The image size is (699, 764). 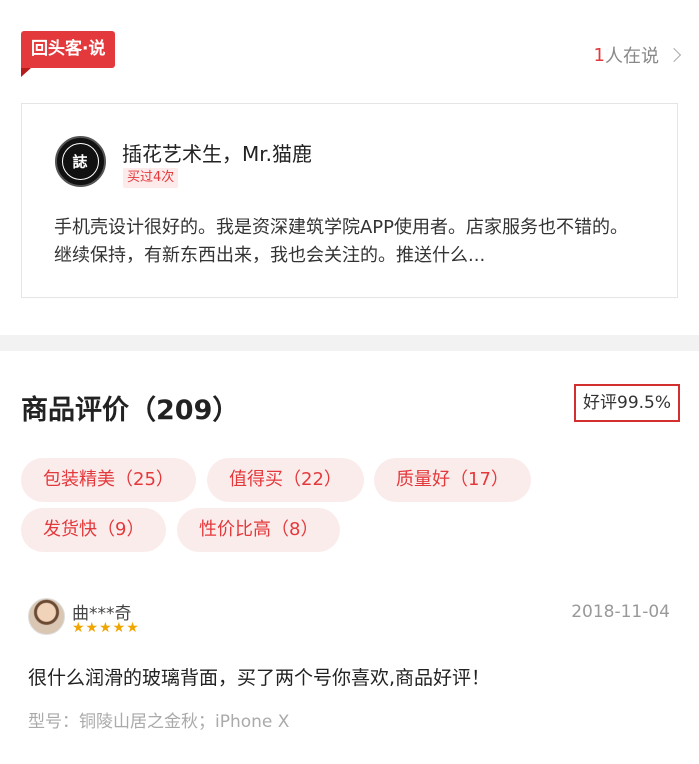 I want to click on section-divider, so click(x=349, y=343).